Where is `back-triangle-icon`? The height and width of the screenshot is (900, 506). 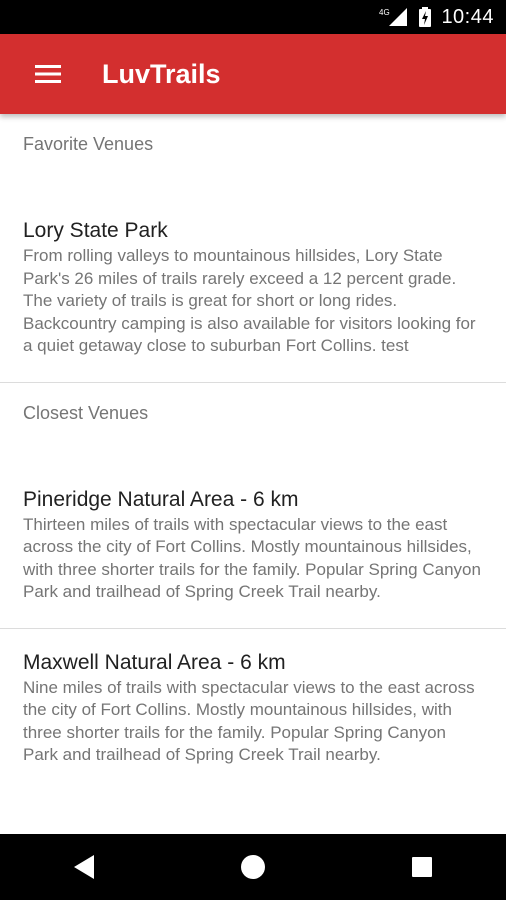
back-triangle-icon is located at coordinates (84, 867).